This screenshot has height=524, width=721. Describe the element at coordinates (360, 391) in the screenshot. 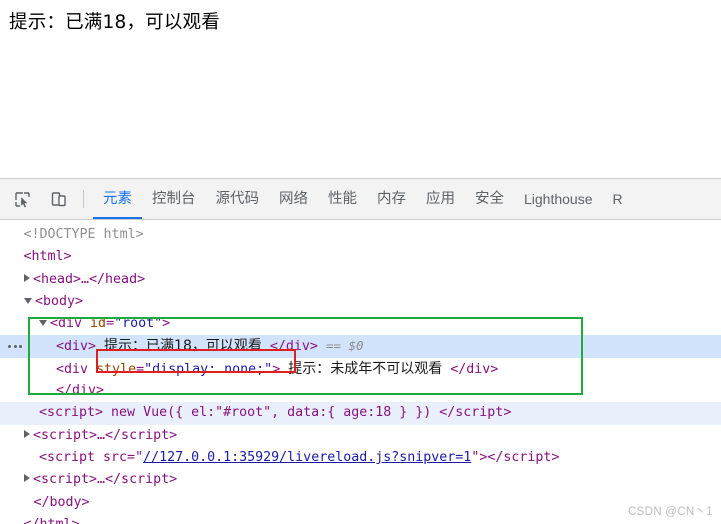

I see `dom-node-root-div-close: </div>` at that location.